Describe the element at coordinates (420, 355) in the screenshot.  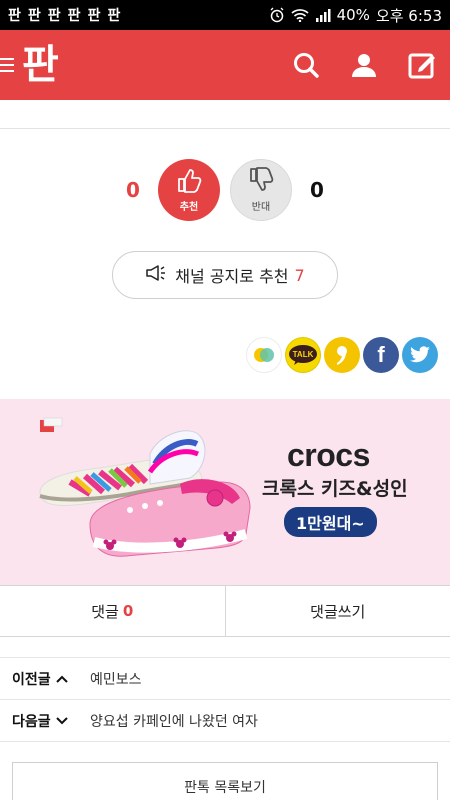
I see `twitter-share-button` at that location.